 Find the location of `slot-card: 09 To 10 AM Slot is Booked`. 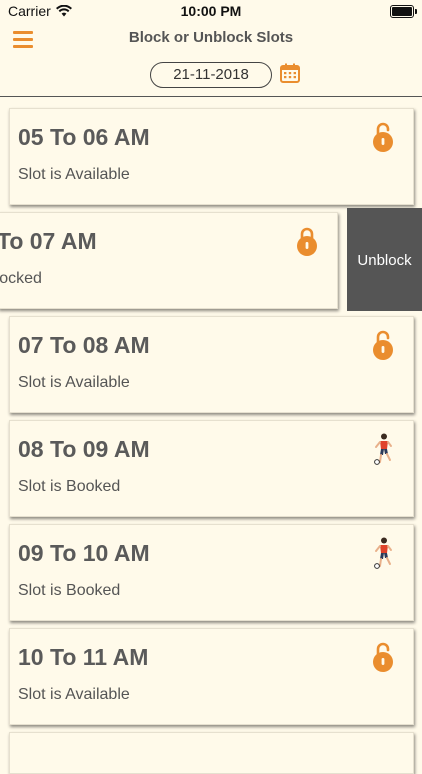

slot-card: 09 To 10 AM Slot is Booked is located at coordinates (211, 572).